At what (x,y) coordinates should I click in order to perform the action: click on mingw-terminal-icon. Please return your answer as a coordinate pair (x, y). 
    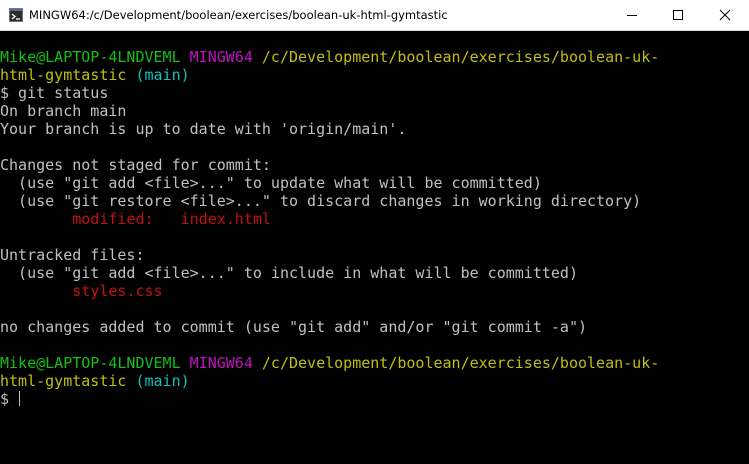
    Looking at the image, I should click on (16, 15).